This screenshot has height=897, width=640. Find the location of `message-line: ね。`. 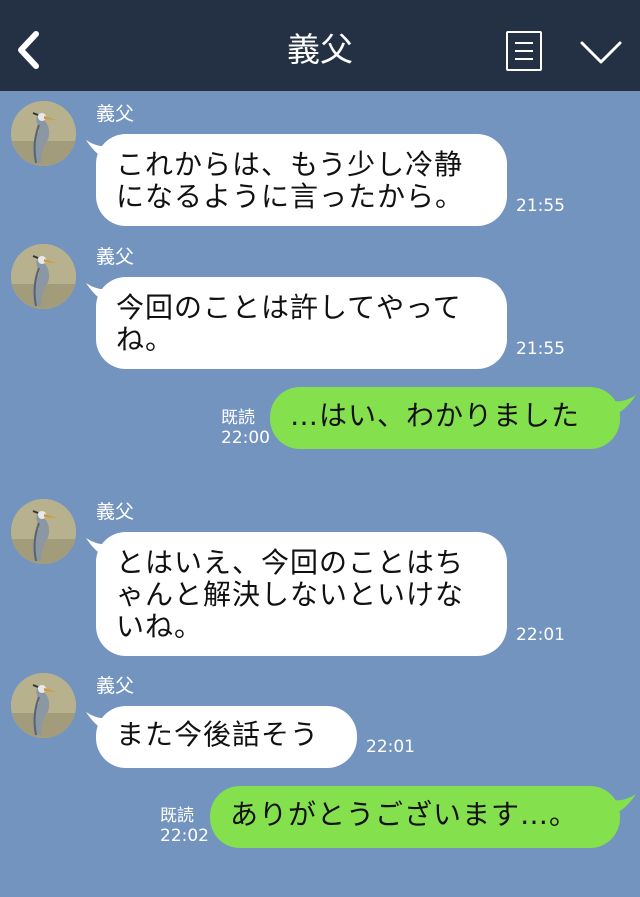

message-line: ね。 is located at coordinates (145, 339).